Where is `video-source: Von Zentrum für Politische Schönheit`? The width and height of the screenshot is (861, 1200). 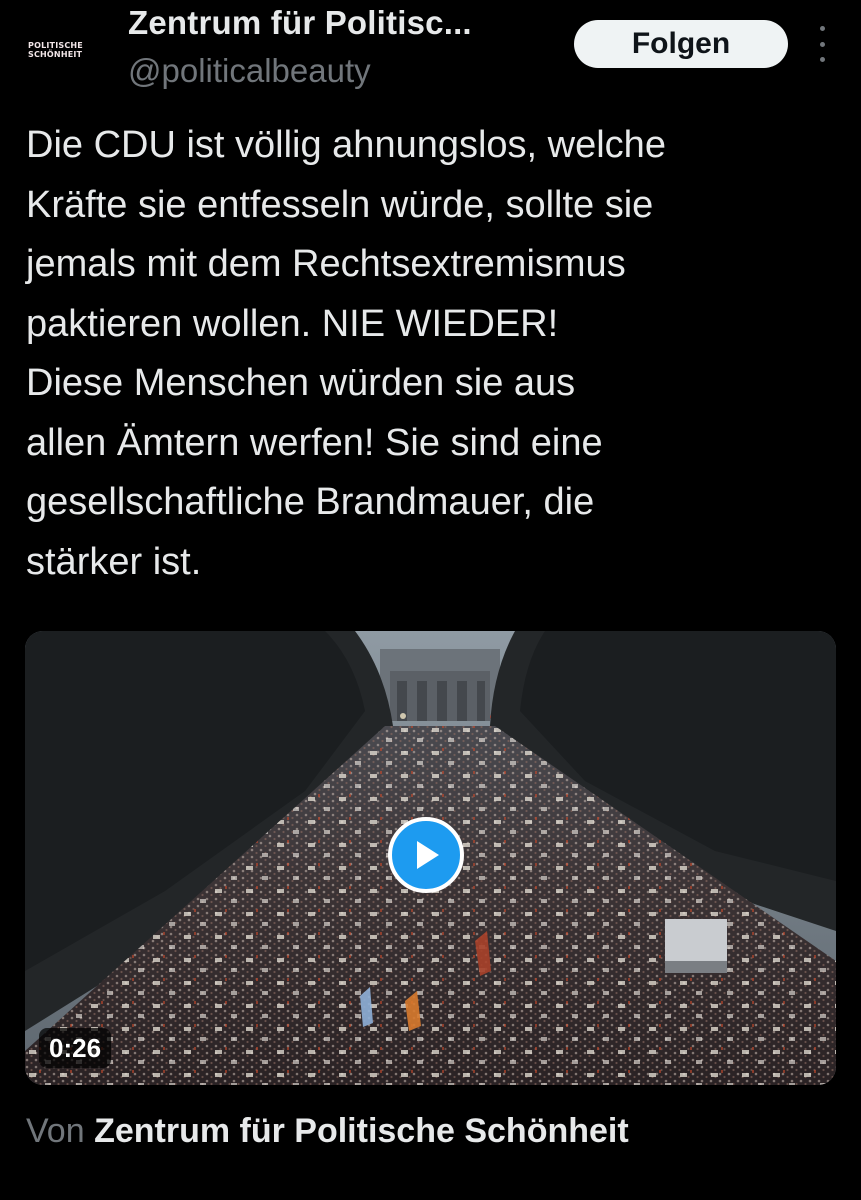 video-source: Von Zentrum für Politische Schönheit is located at coordinates (327, 1131).